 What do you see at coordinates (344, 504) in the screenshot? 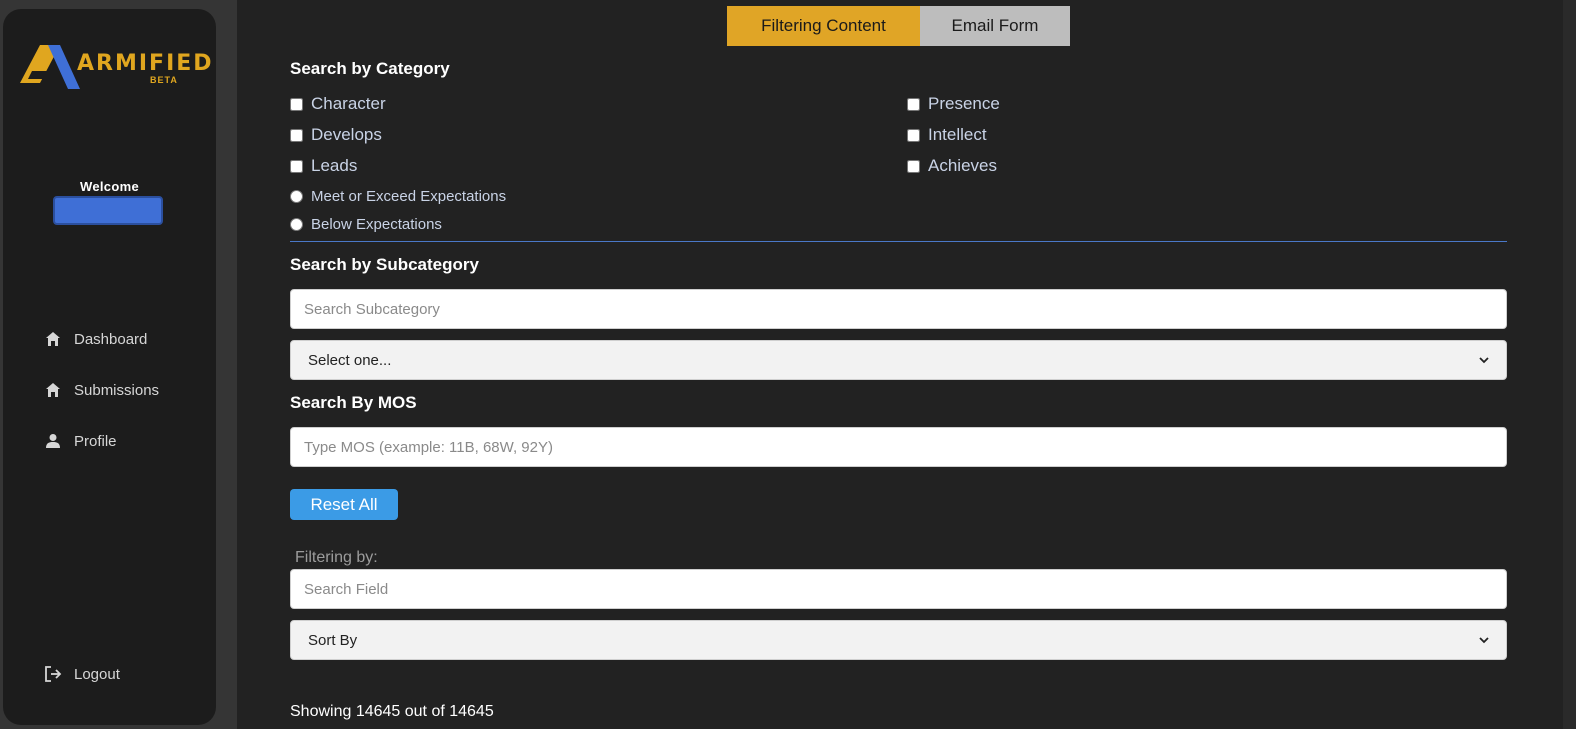
I see `reset-all-button: Reset All` at bounding box center [344, 504].